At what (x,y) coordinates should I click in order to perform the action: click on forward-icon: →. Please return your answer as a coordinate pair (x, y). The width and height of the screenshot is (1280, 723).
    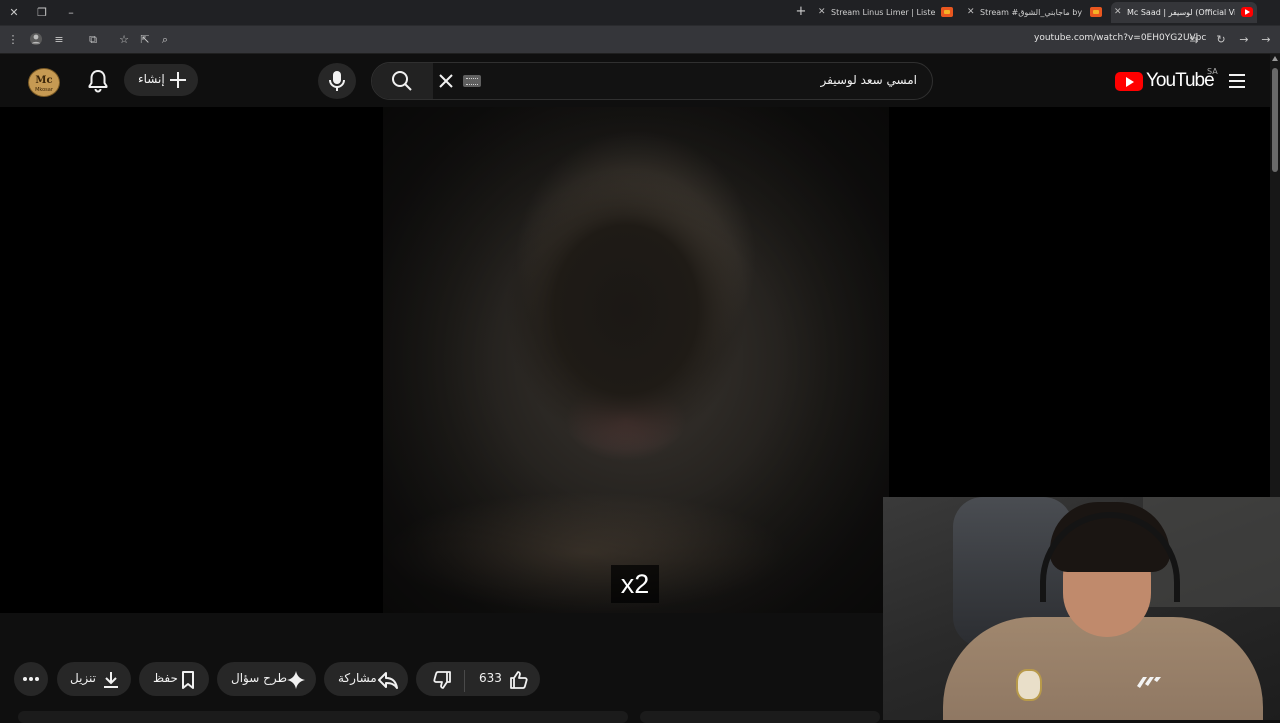
    Looking at the image, I should click on (1244, 40).